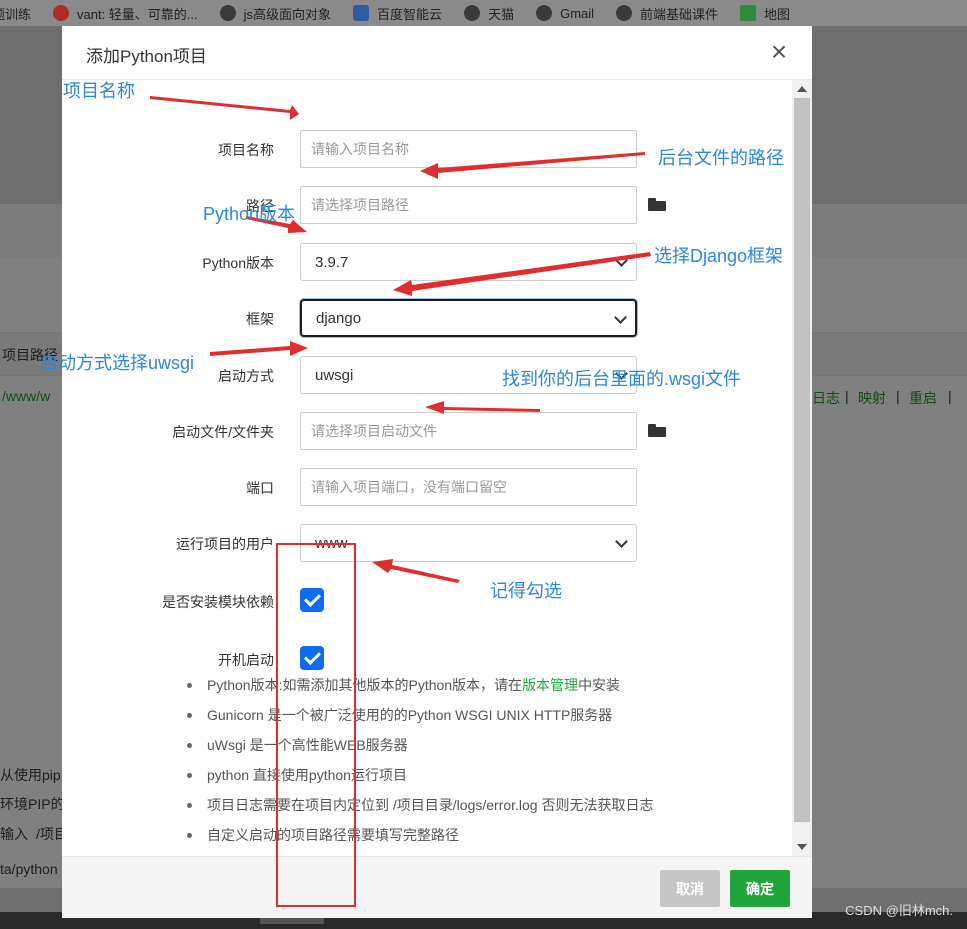  I want to click on annotation-wsgi: 找到你的后台里面的.wsgi文件, so click(622, 379).